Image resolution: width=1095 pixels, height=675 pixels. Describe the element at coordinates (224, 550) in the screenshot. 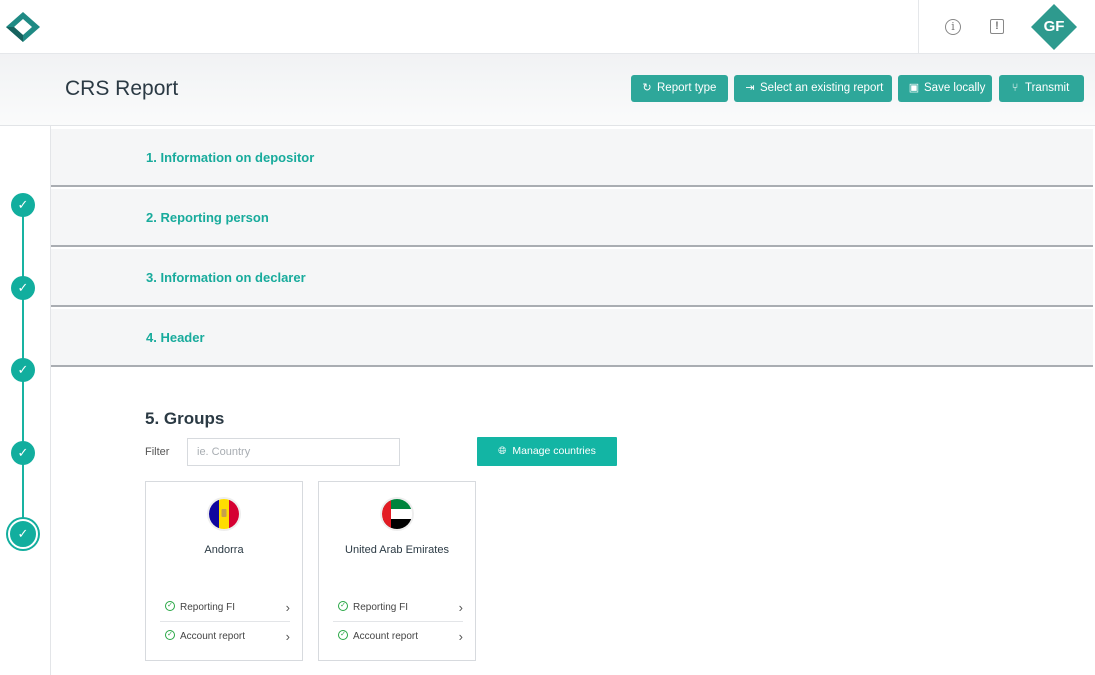

I see `country-name: Andorra` at that location.